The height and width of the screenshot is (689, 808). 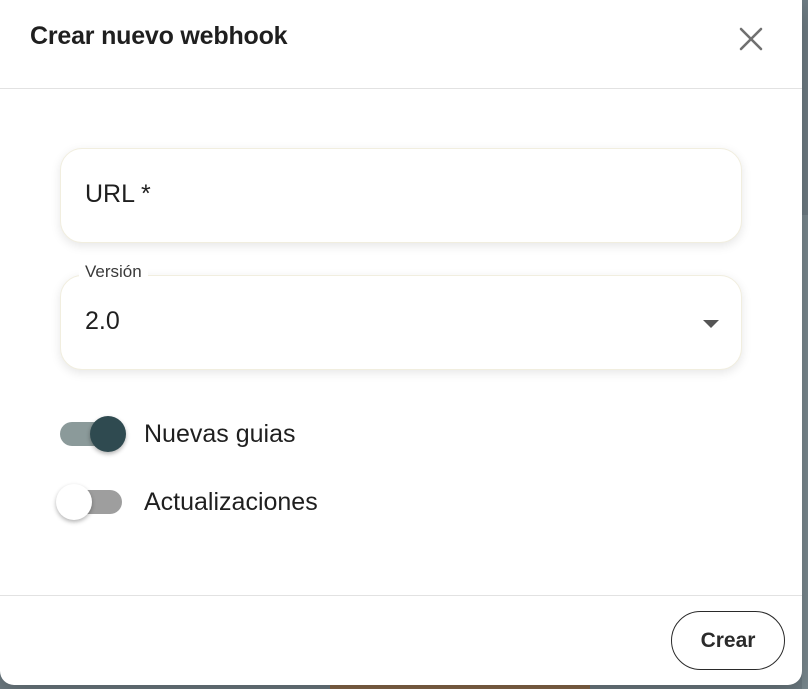 I want to click on nuevas-guias-toggle, so click(x=93, y=434).